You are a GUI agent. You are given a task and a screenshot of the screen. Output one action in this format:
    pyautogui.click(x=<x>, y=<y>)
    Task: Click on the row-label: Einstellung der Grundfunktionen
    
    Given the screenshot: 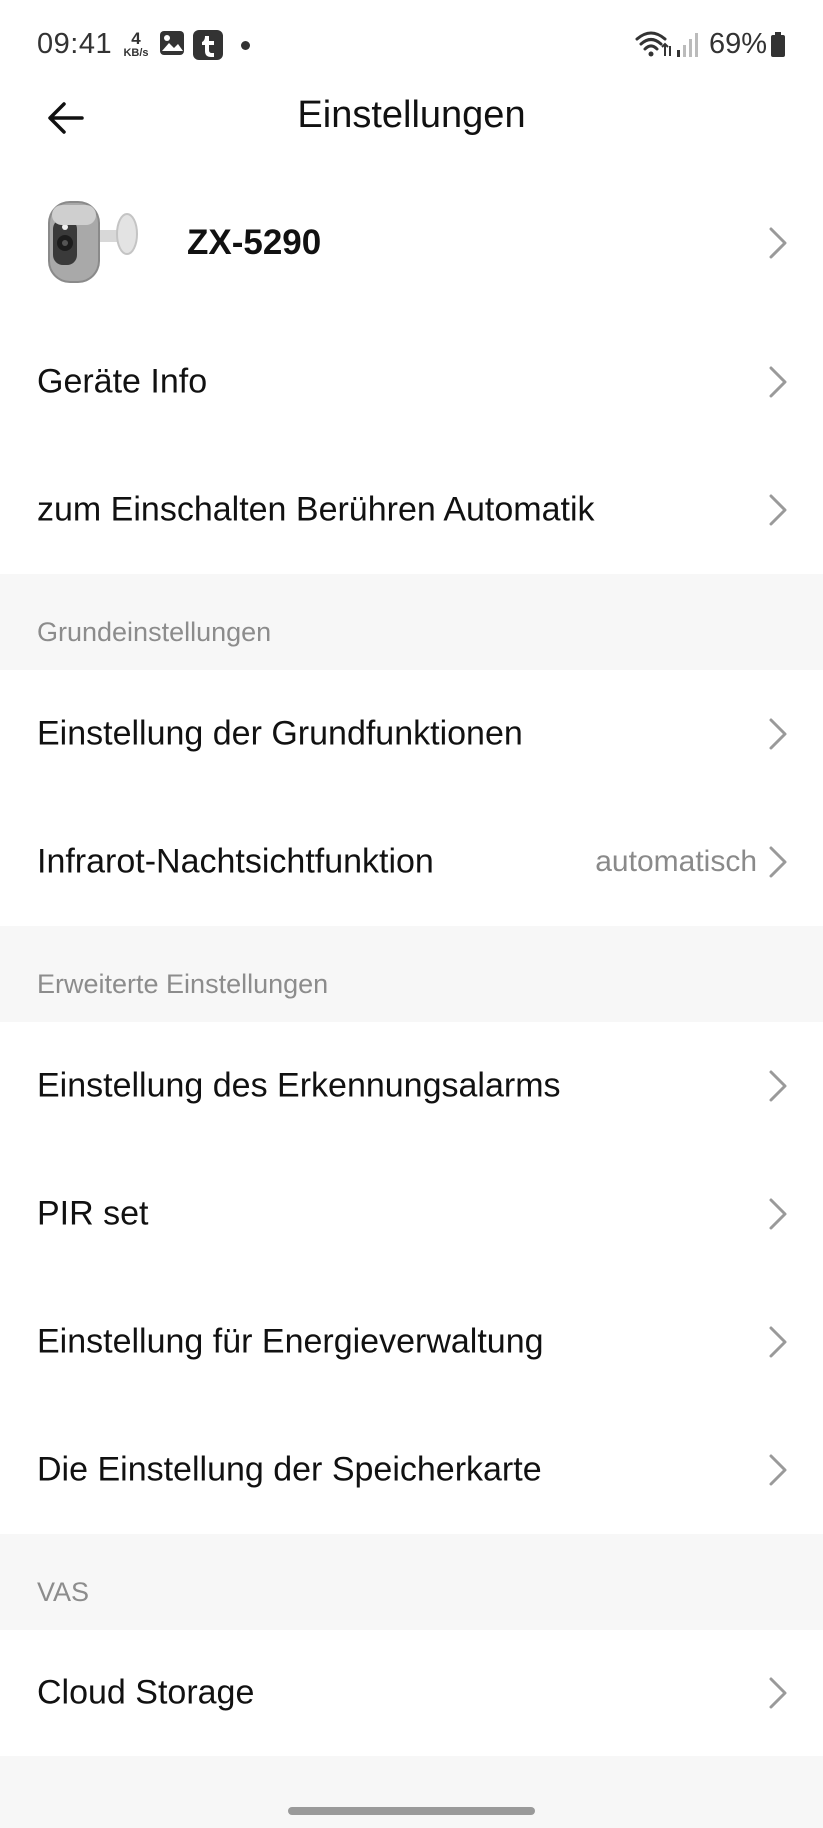 What is the action you would take?
    pyautogui.click(x=280, y=733)
    